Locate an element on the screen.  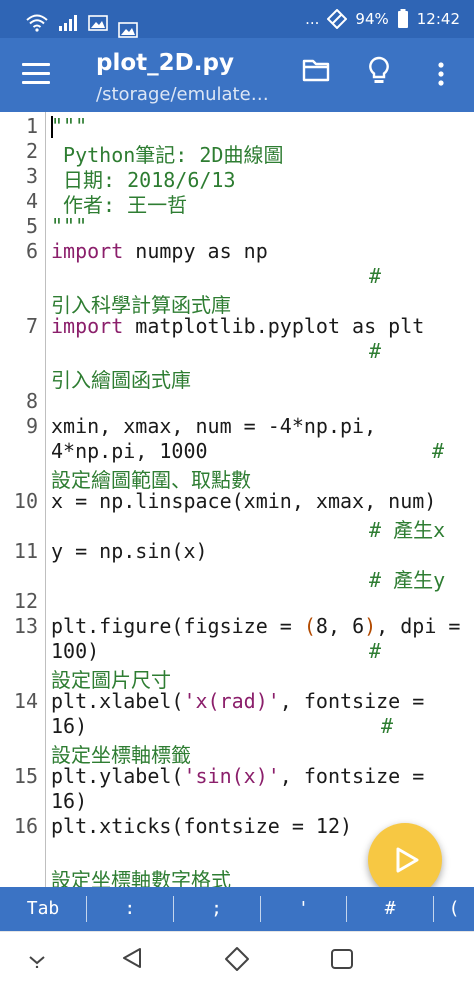
line-number: 8 is located at coordinates (31, 401).